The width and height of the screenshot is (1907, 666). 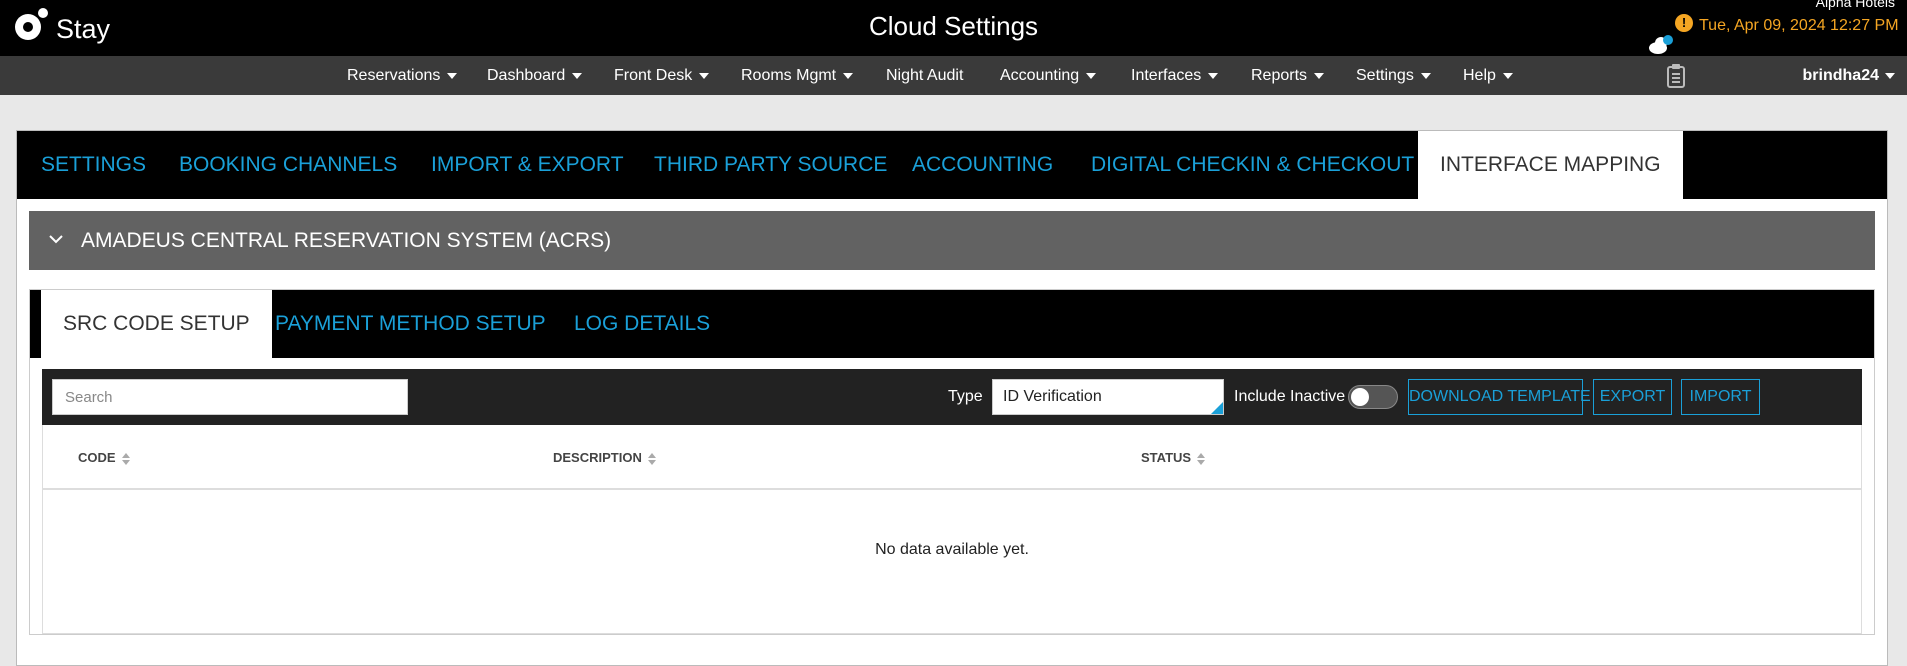 I want to click on nav-help: Help, so click(x=1488, y=75).